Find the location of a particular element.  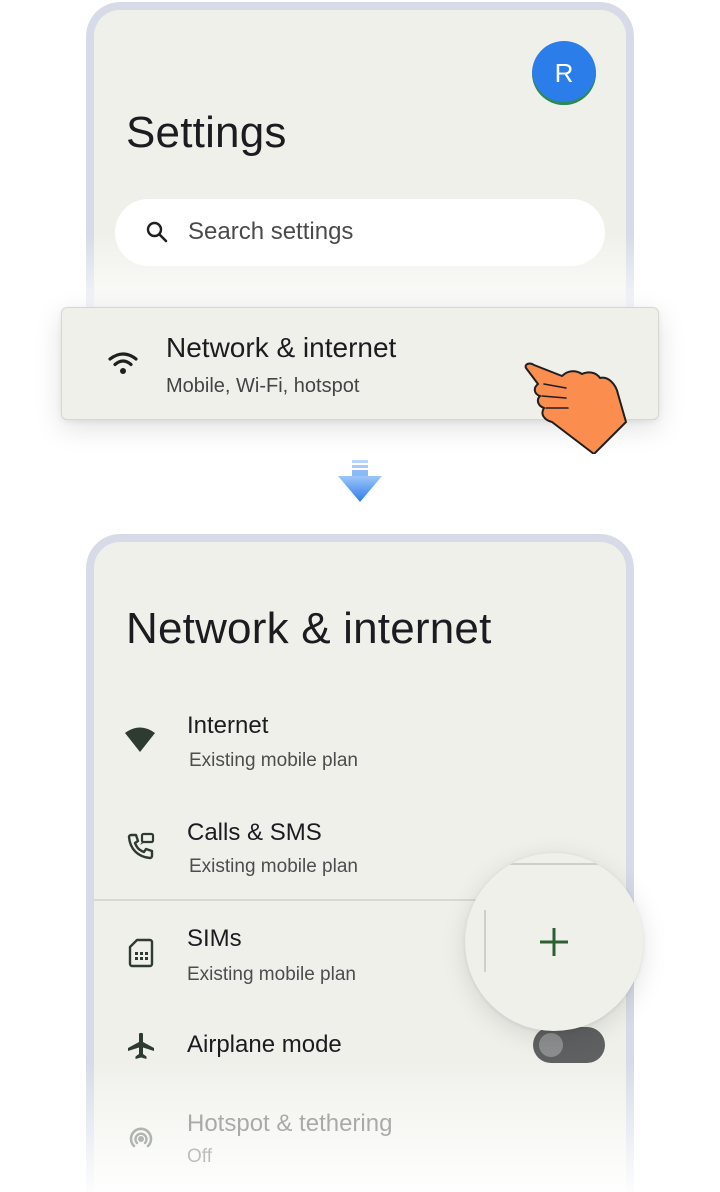

internet-label: Internet is located at coordinates (228, 725).